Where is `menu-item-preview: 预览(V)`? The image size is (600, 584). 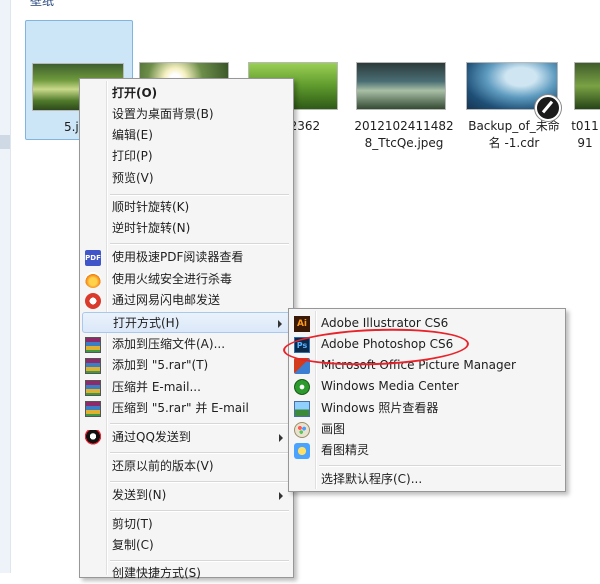
menu-item-preview: 预览(V) is located at coordinates (186, 178).